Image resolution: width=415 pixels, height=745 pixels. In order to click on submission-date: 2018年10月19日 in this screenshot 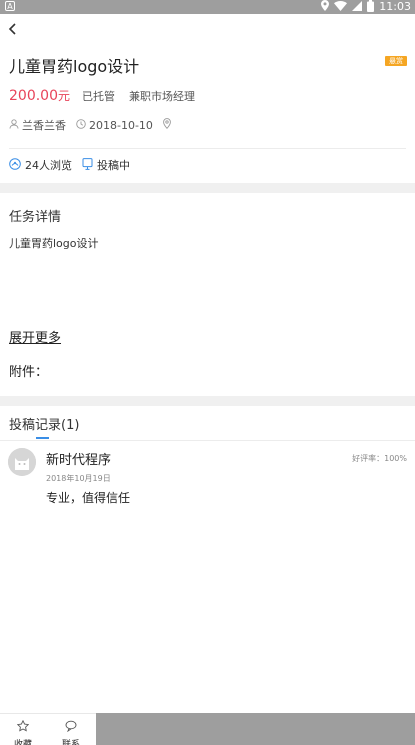, I will do `click(78, 478)`.